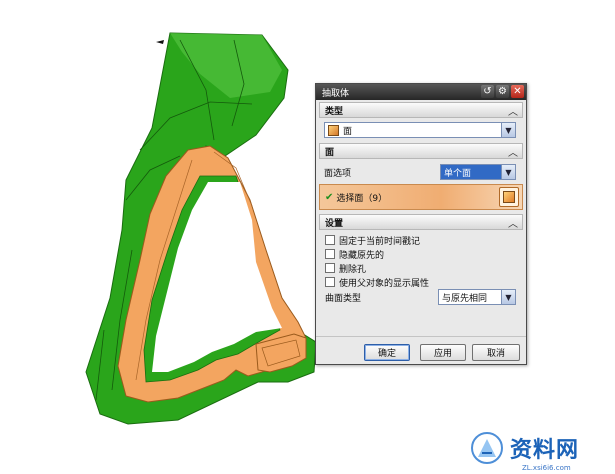  I want to click on ok-button: 确定, so click(387, 352).